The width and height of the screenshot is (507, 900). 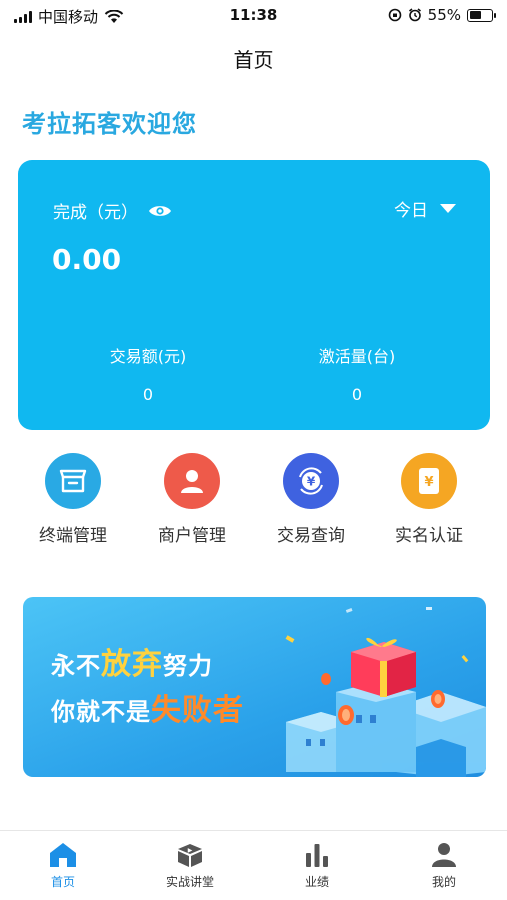 What do you see at coordinates (253, 15) in the screenshot?
I see `status-bar: 中国移动 11:38 55%` at bounding box center [253, 15].